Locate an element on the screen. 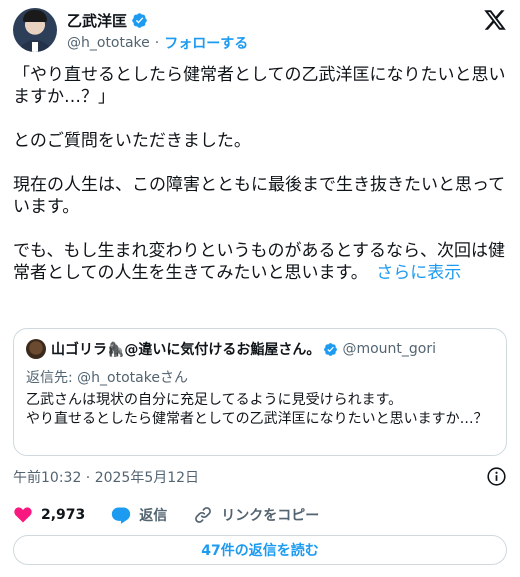  tweet-meta: 午前10:32 · 2025年5月12日 is located at coordinates (260, 477).